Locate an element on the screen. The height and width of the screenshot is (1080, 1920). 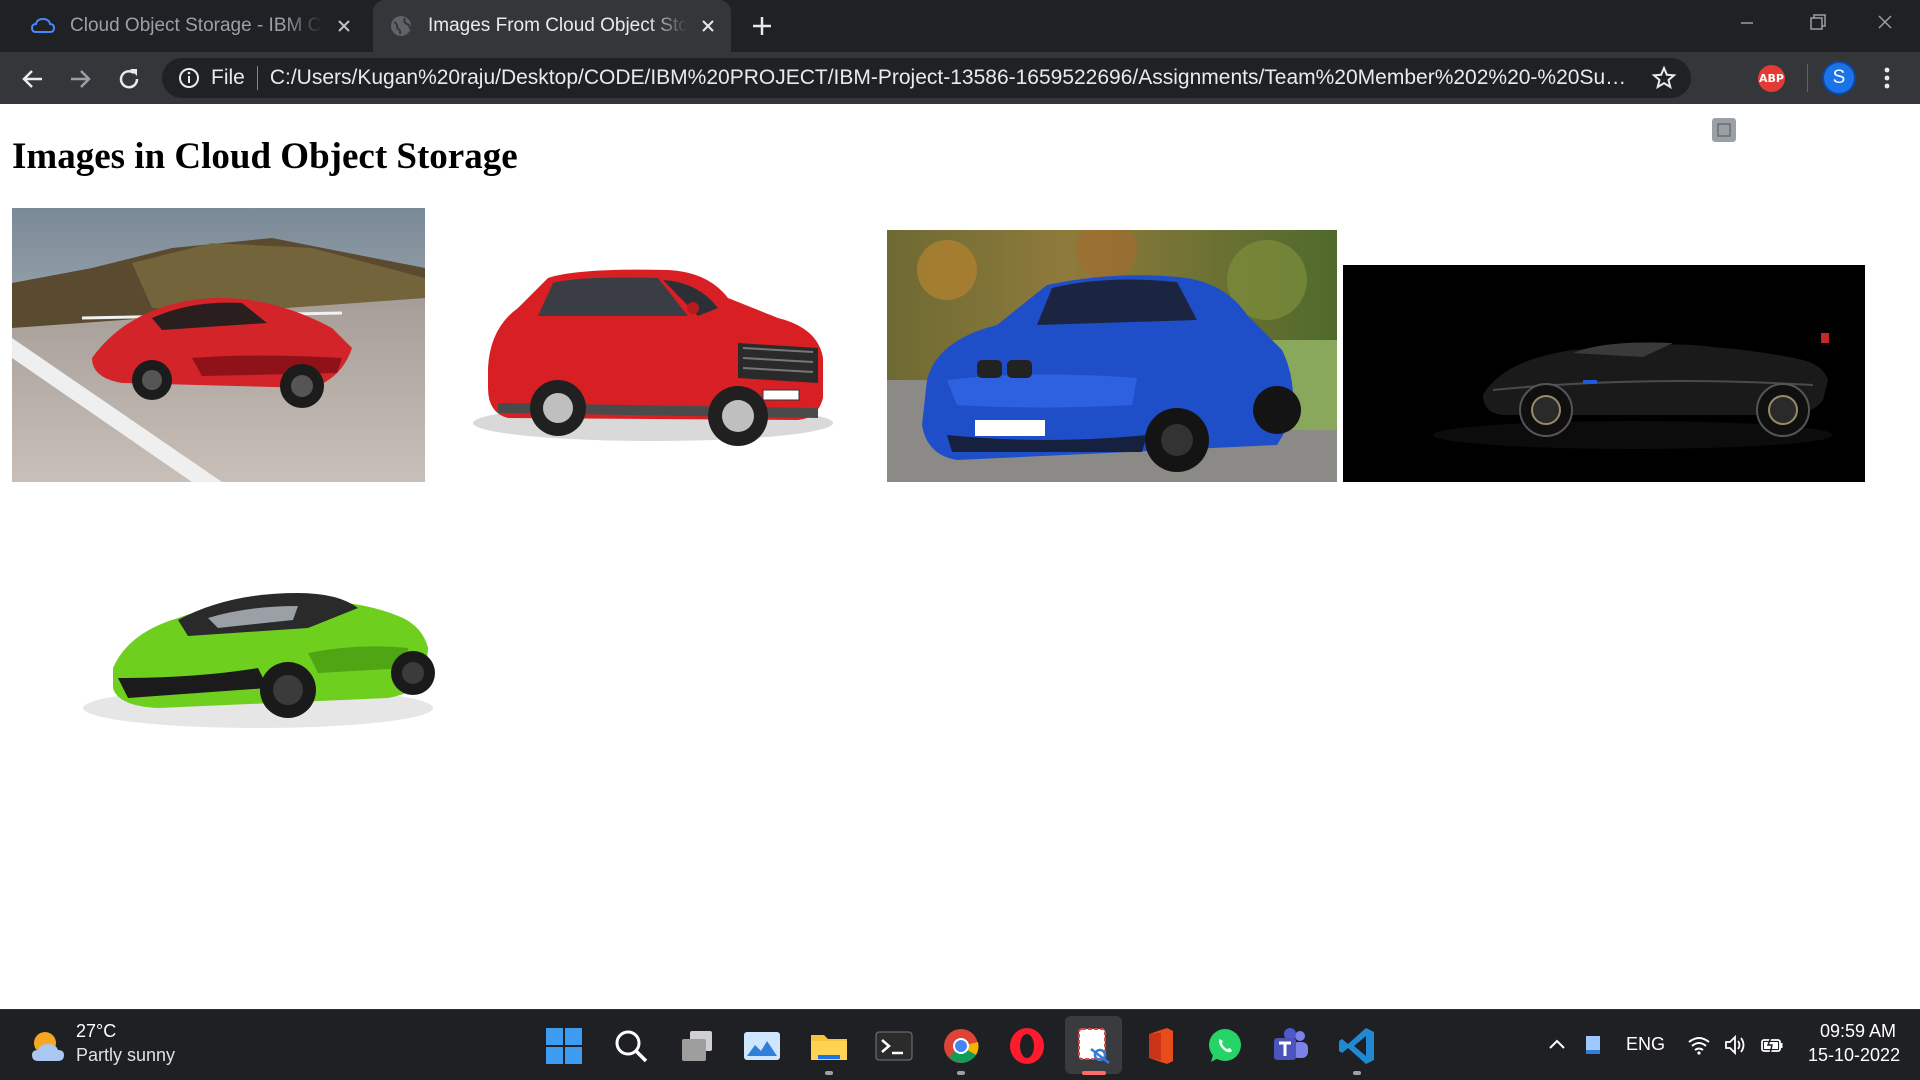
green-lamborghini-image is located at coordinates (248, 643).